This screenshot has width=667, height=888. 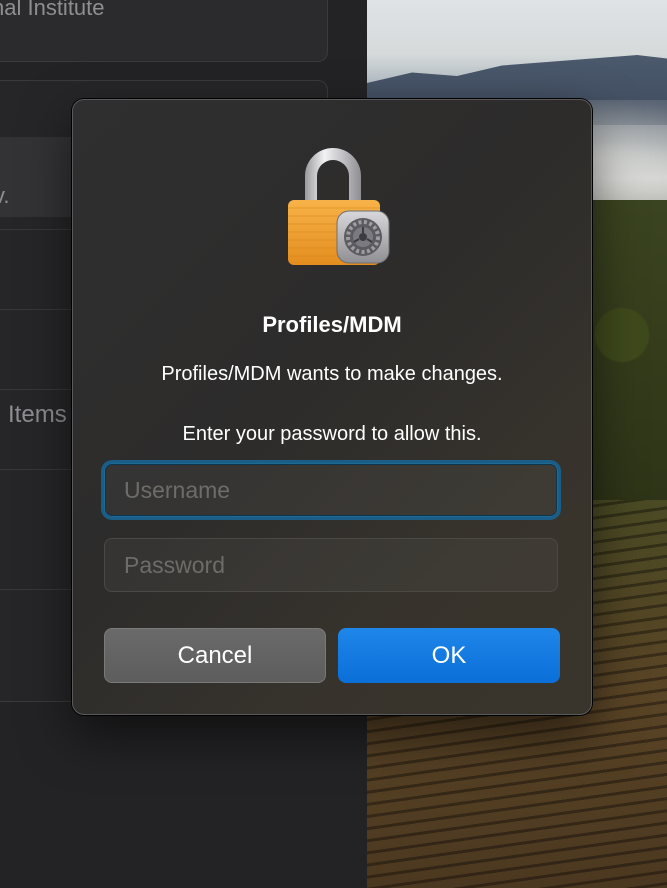 What do you see at coordinates (52, 10) in the screenshot?
I see `background-text-top: nal Institute` at bounding box center [52, 10].